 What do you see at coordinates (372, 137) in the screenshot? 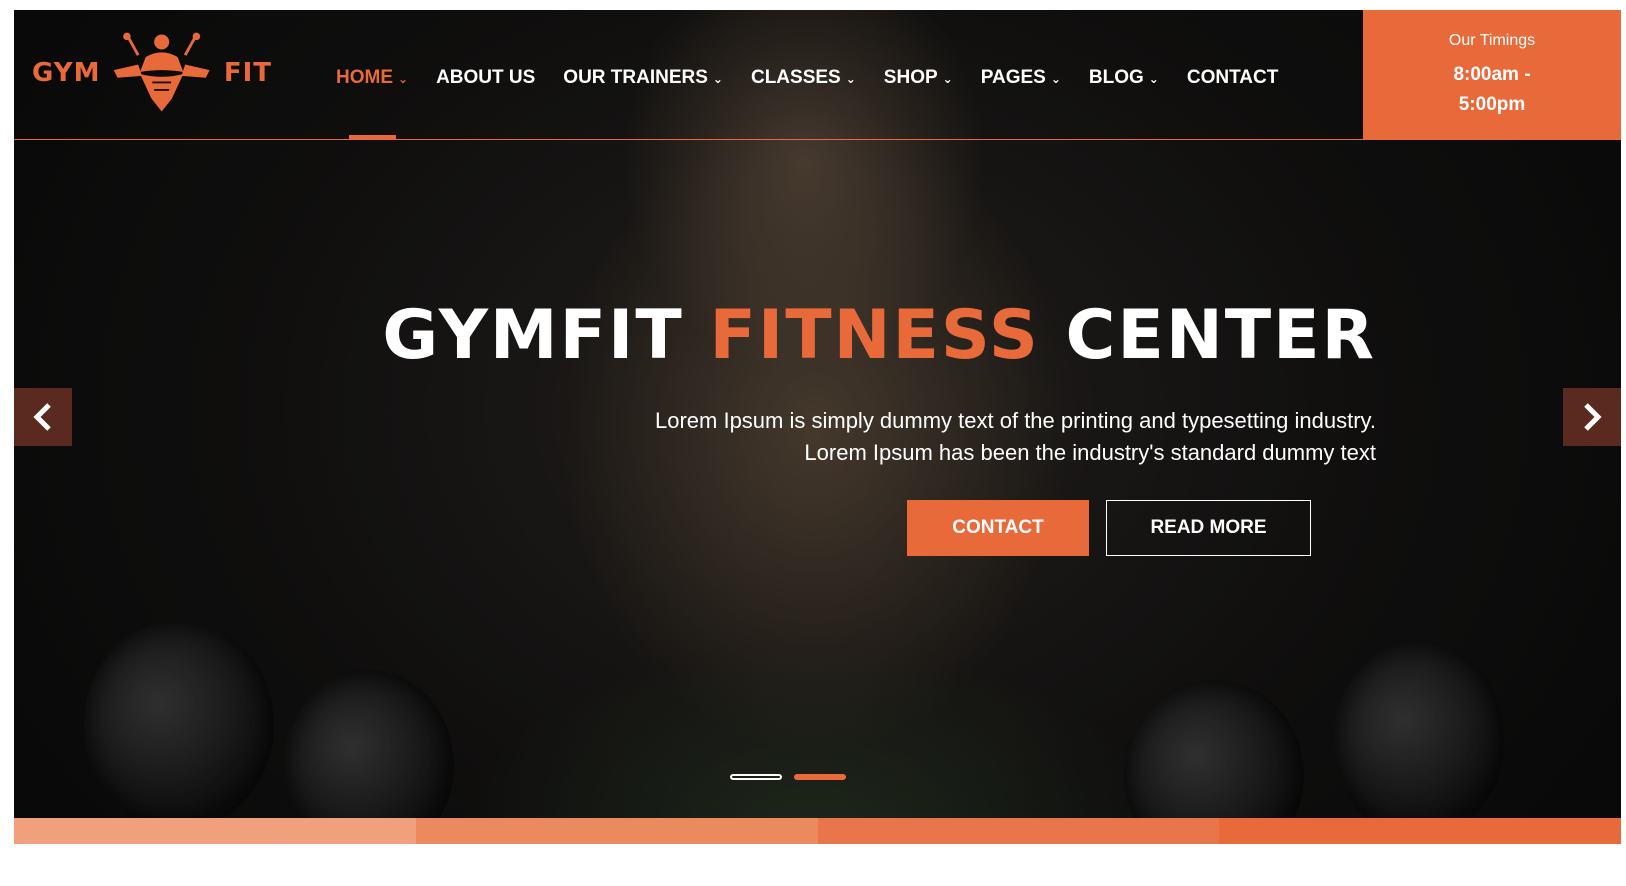
I see `active-nav-indicator` at bounding box center [372, 137].